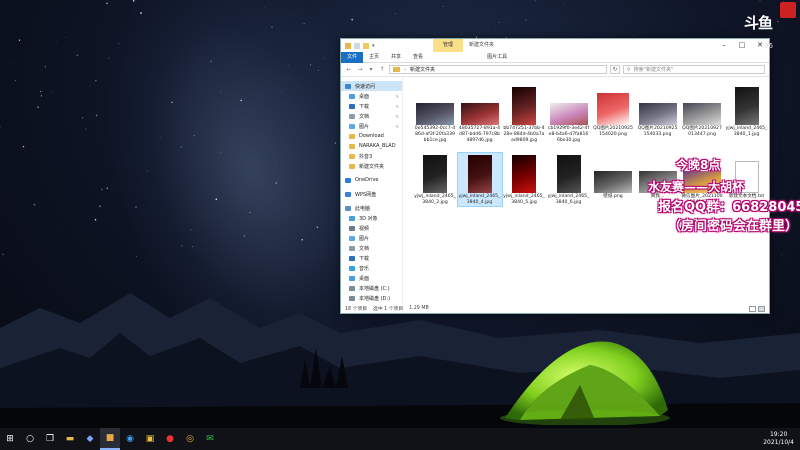 This screenshot has height=450, width=800. What do you see at coordinates (366, 45) in the screenshot?
I see `new-folder-icon` at bounding box center [366, 45].